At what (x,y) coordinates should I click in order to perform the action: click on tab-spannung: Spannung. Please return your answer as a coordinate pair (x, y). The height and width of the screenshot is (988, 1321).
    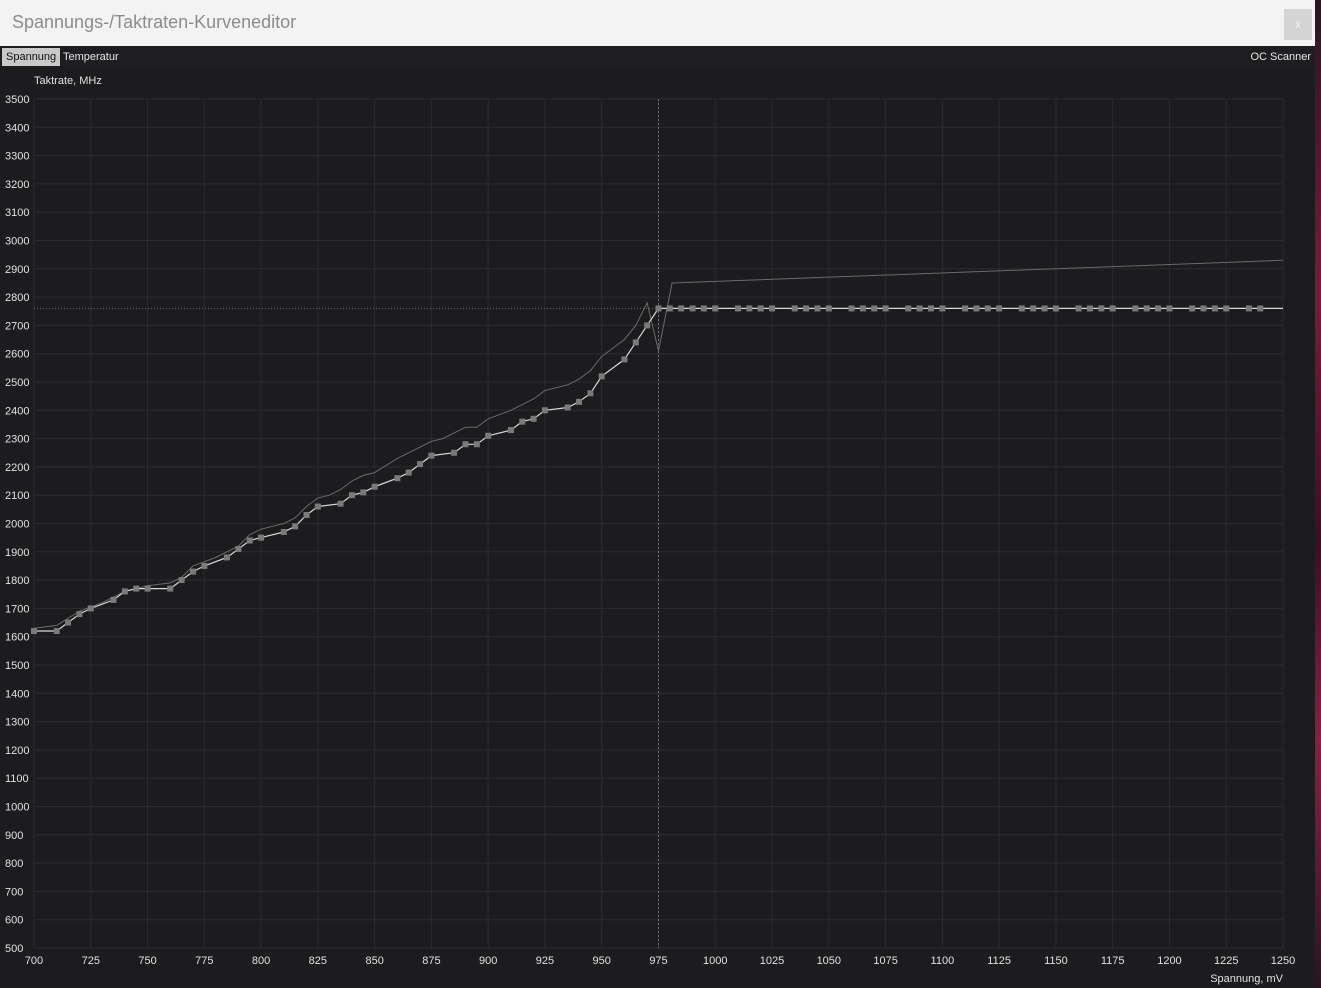
    Looking at the image, I should click on (31, 57).